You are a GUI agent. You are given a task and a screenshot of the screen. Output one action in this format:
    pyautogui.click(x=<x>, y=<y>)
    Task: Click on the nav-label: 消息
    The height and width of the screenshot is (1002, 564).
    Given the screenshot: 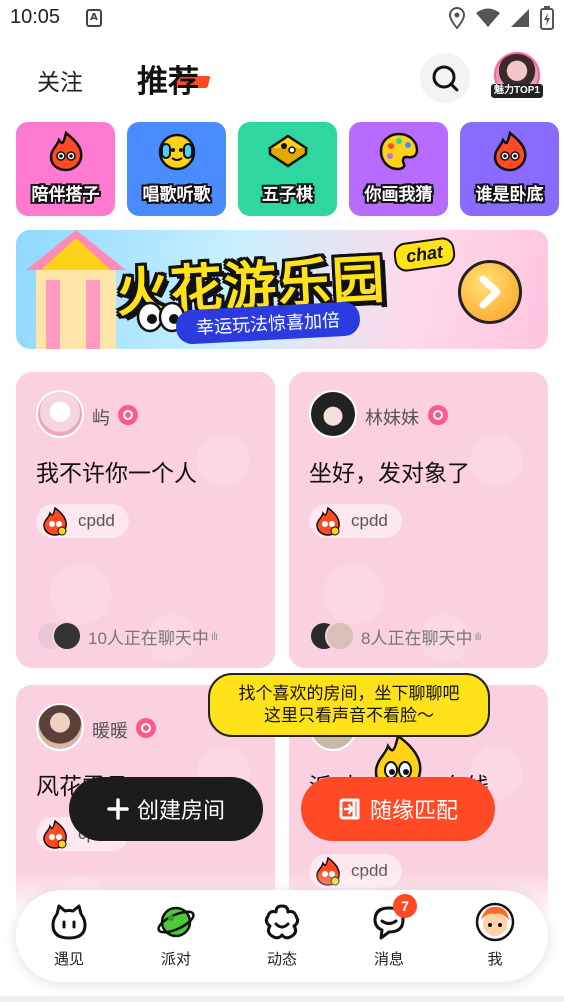 What is the action you would take?
    pyautogui.click(x=388, y=959)
    